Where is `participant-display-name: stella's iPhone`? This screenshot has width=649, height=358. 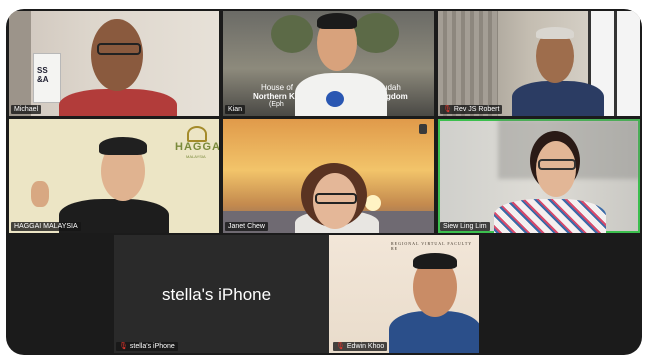
participant-display-name: stella's iPhone is located at coordinates (217, 294).